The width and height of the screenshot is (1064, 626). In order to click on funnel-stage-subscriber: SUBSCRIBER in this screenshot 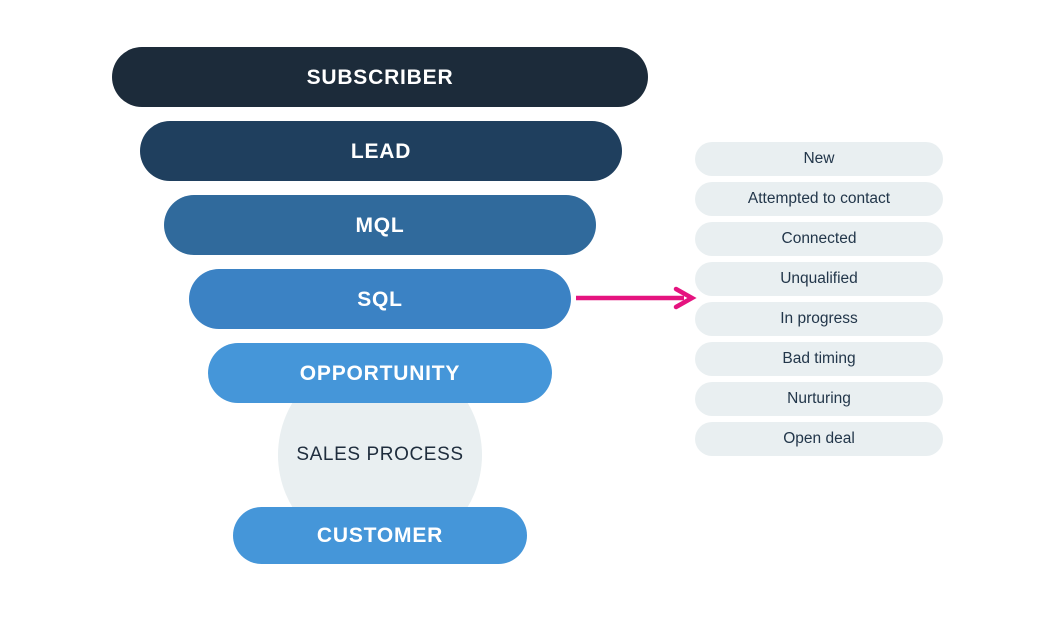, I will do `click(380, 77)`.